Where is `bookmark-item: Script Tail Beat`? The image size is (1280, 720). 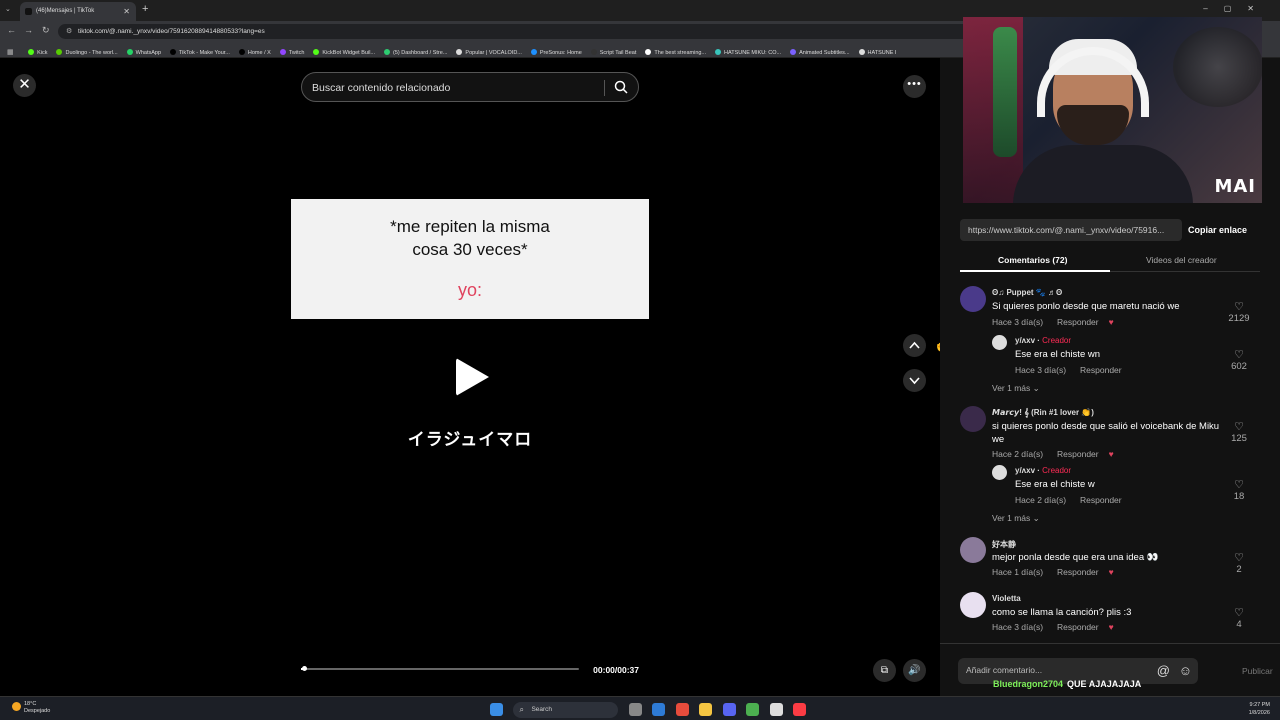 bookmark-item: Script Tail Beat is located at coordinates (613, 52).